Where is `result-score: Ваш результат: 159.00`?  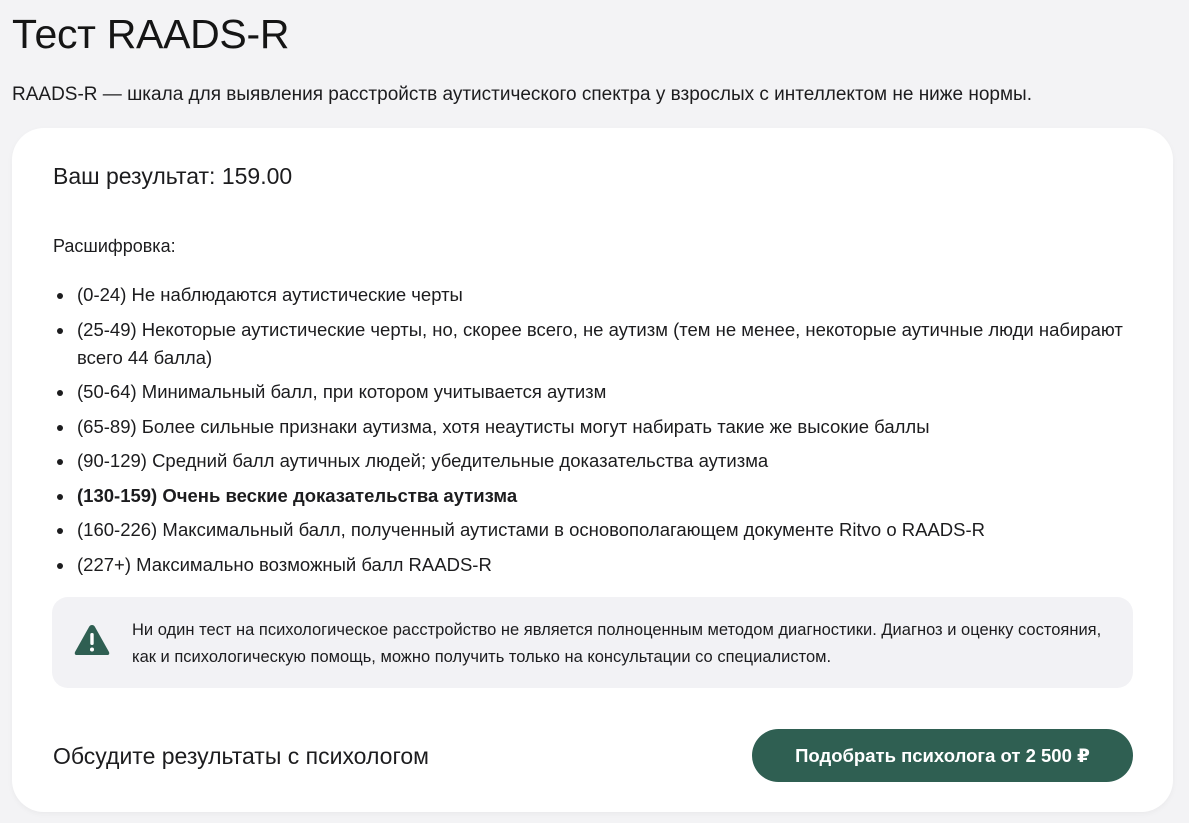
result-score: Ваш результат: 159.00 is located at coordinates (173, 176).